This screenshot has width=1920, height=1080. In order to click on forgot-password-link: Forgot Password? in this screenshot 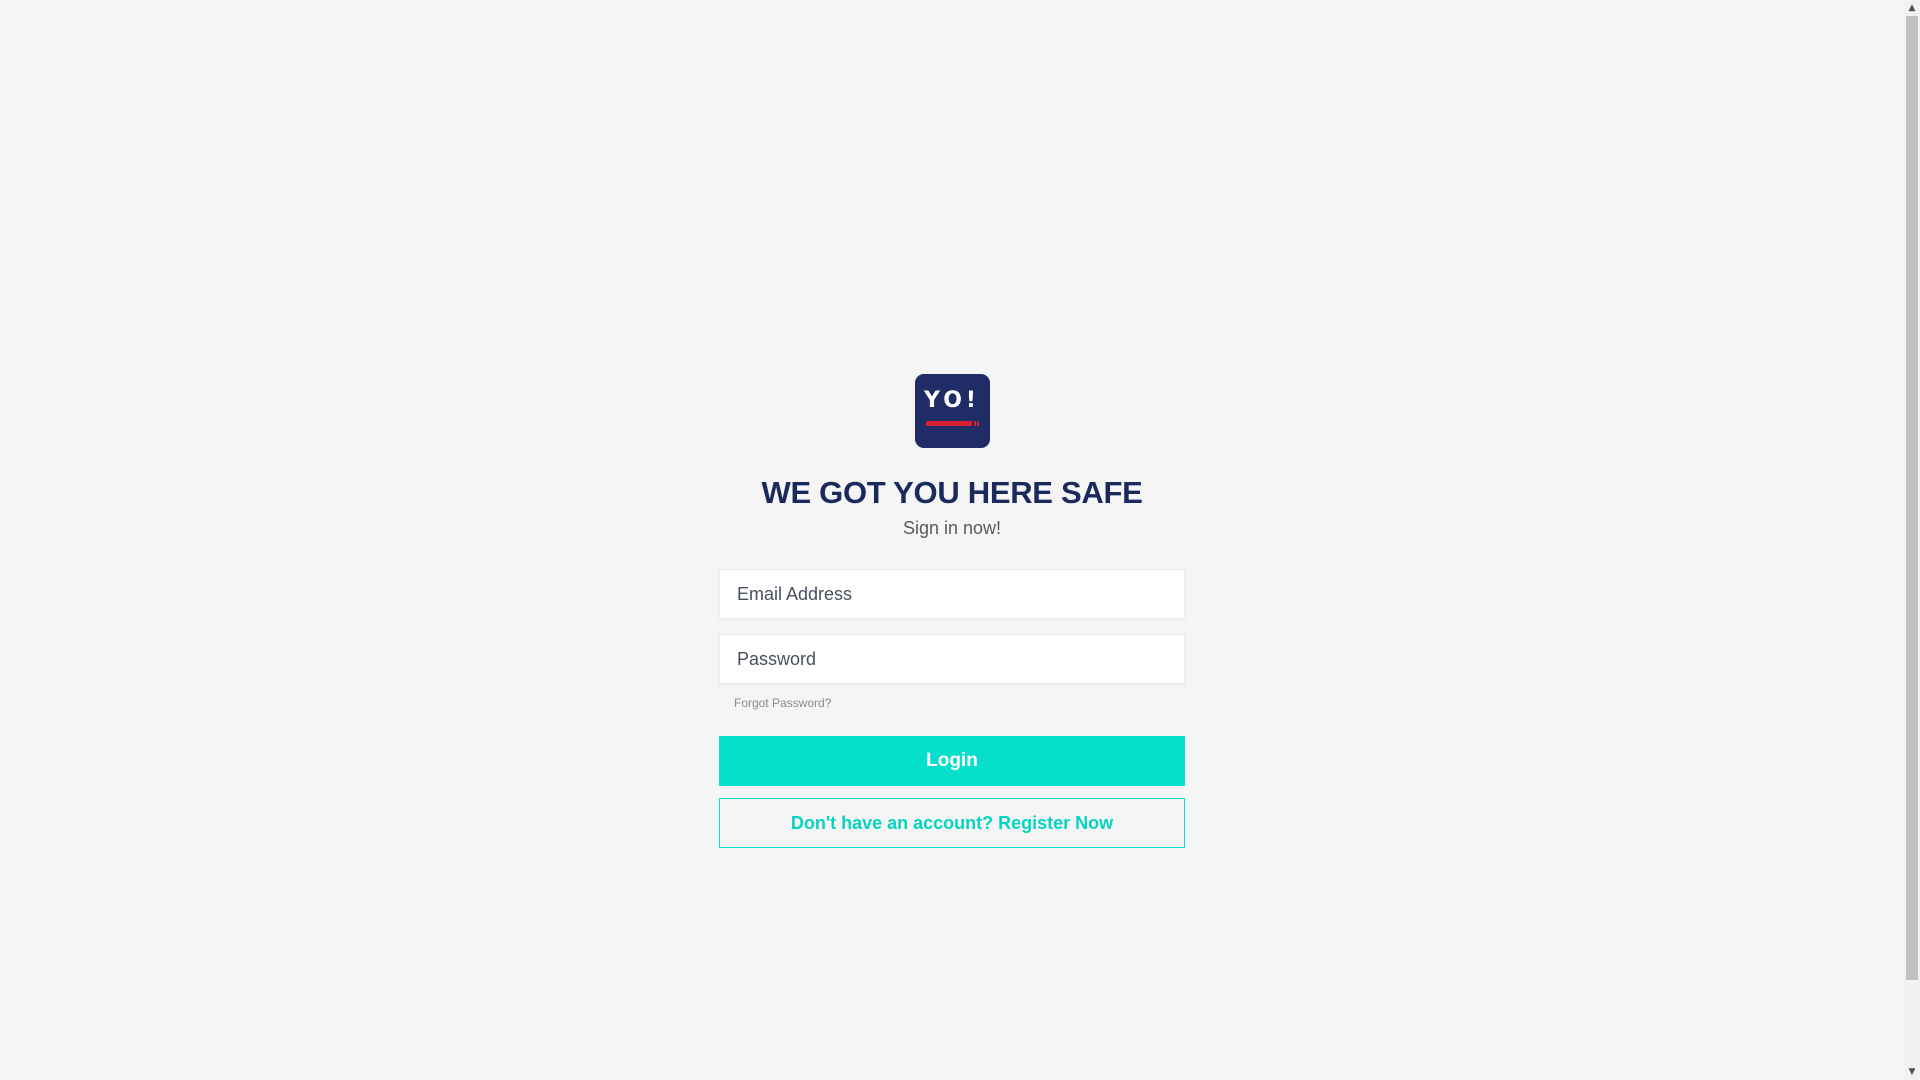, I will do `click(782, 703)`.